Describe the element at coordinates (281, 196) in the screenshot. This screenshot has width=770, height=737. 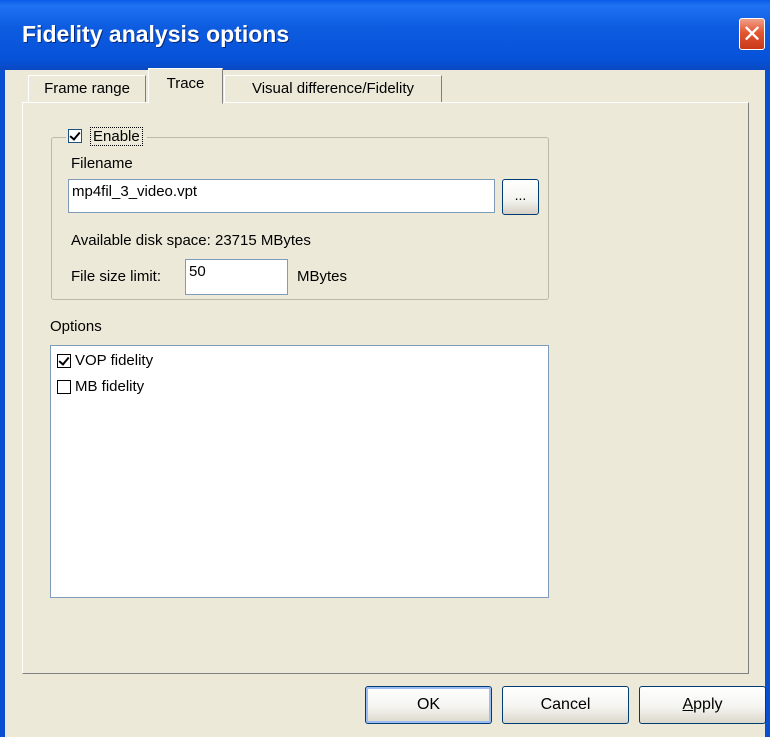
I see `filename-field: mp4fil_3_video.vpt` at that location.